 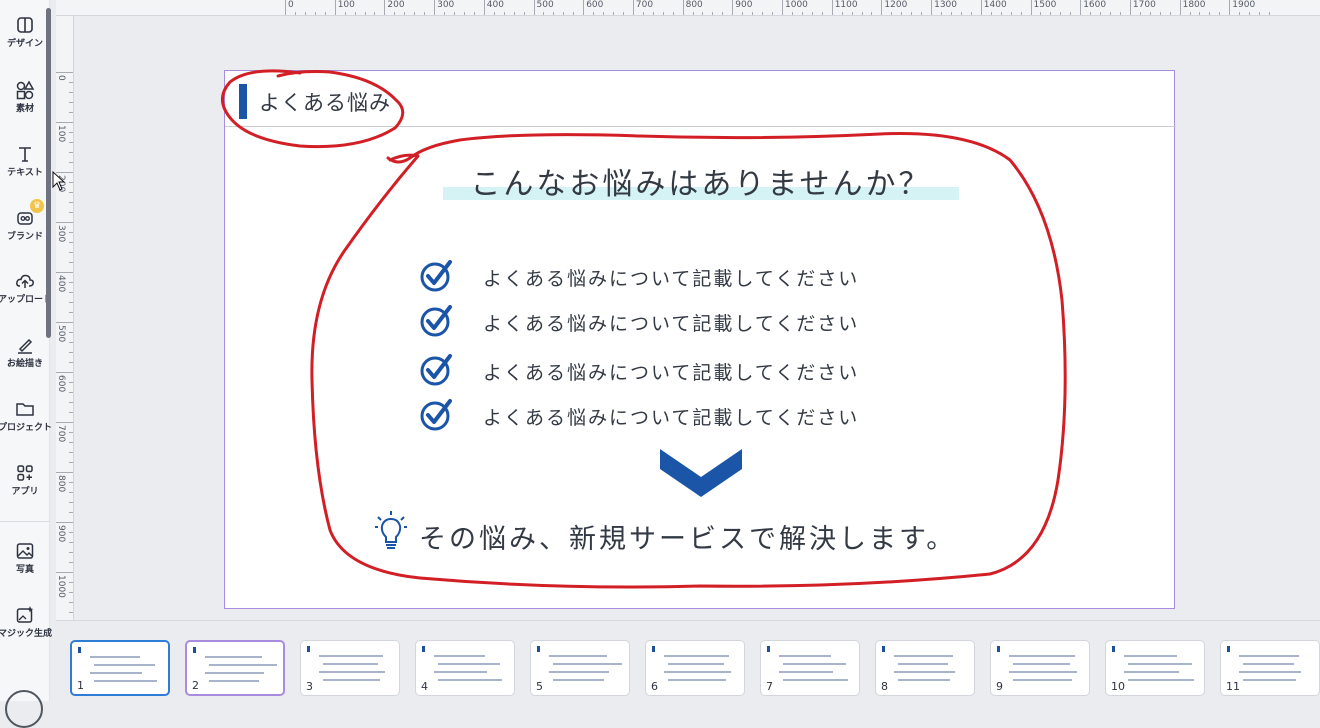 What do you see at coordinates (25, 351) in the screenshot?
I see `sidebar-item-draw: お絵描き` at bounding box center [25, 351].